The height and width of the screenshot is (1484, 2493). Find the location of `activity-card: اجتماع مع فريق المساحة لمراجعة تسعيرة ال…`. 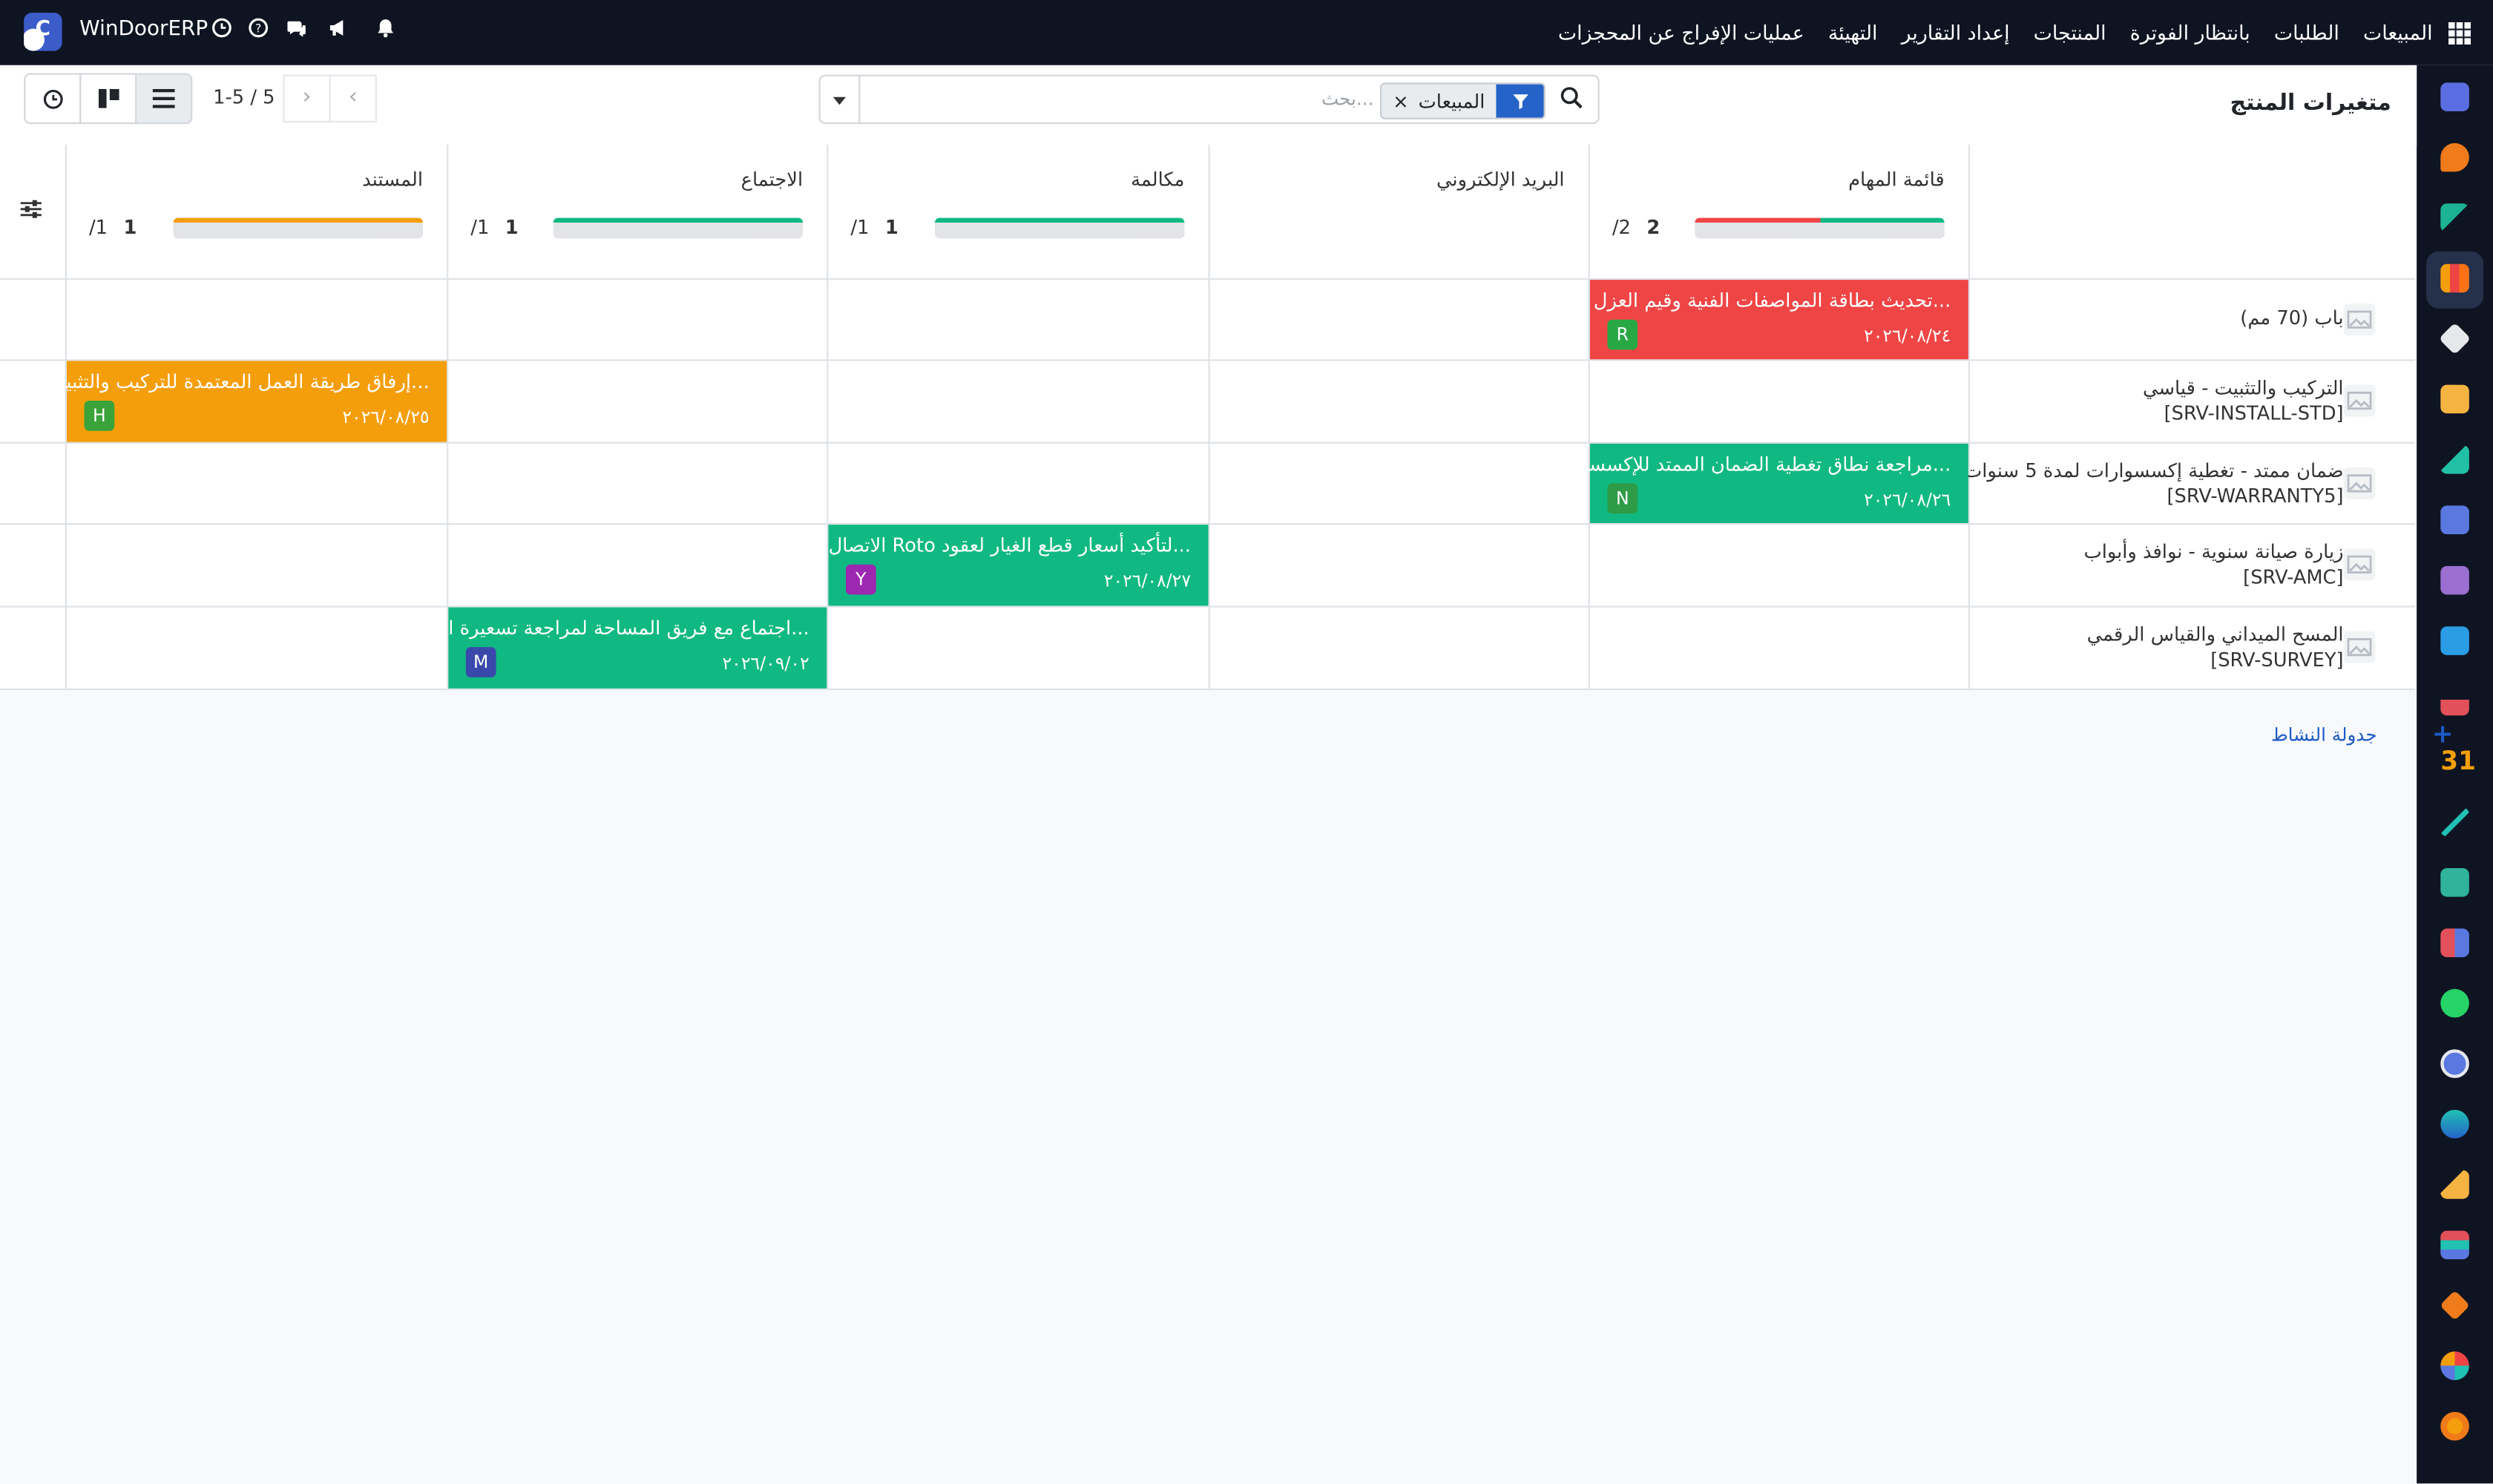

activity-card: اجتماع مع فريق المساحة لمراجعة تسعيرة ال… is located at coordinates (628, 648).